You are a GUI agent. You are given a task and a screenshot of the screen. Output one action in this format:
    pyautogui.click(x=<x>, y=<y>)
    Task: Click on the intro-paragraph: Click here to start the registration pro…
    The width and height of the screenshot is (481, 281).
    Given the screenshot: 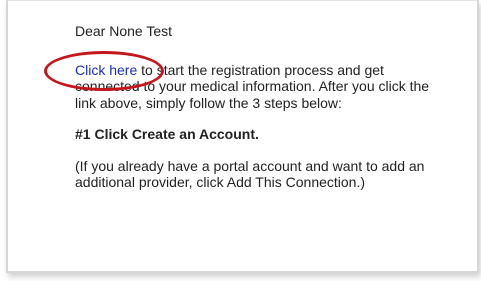 What is the action you would take?
    pyautogui.click(x=255, y=87)
    